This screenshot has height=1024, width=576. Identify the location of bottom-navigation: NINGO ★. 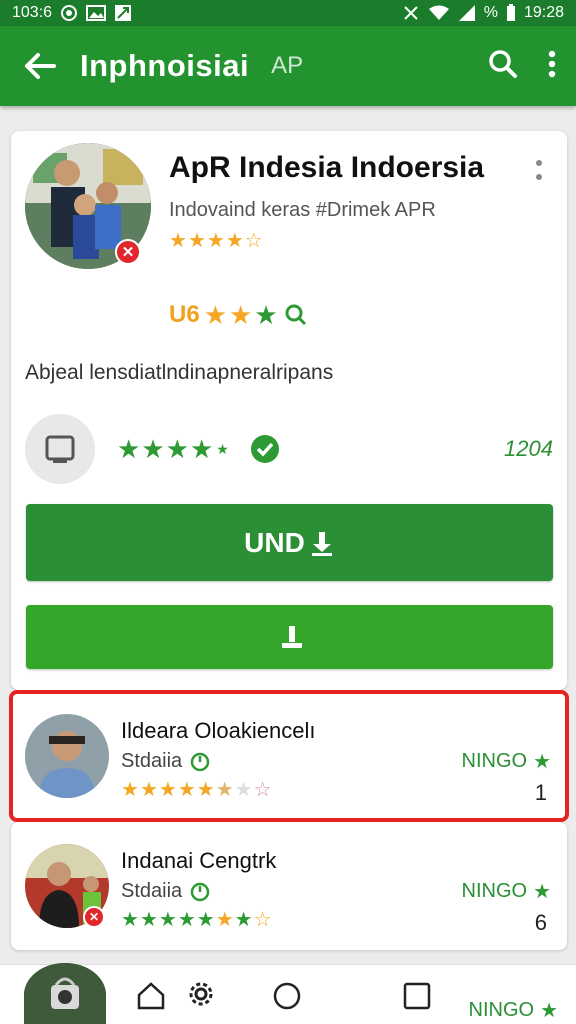
(288, 993).